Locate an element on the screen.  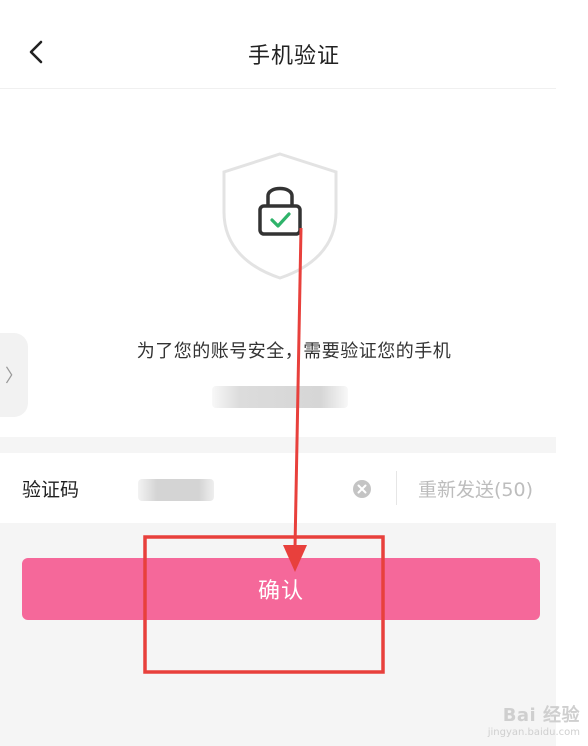
code-label: 验证码 is located at coordinates (51, 490).